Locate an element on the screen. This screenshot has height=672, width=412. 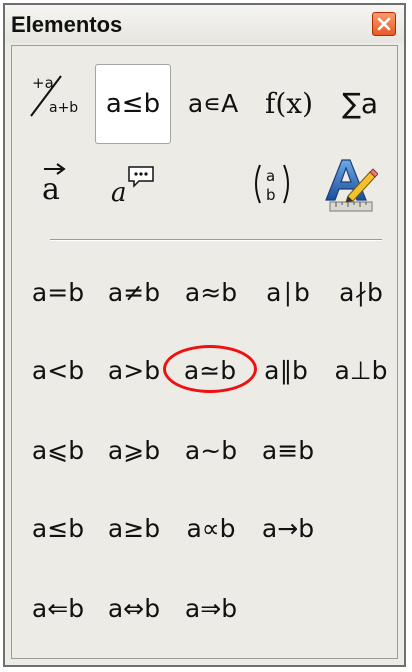
brackets-button: a b is located at coordinates (272, 184).